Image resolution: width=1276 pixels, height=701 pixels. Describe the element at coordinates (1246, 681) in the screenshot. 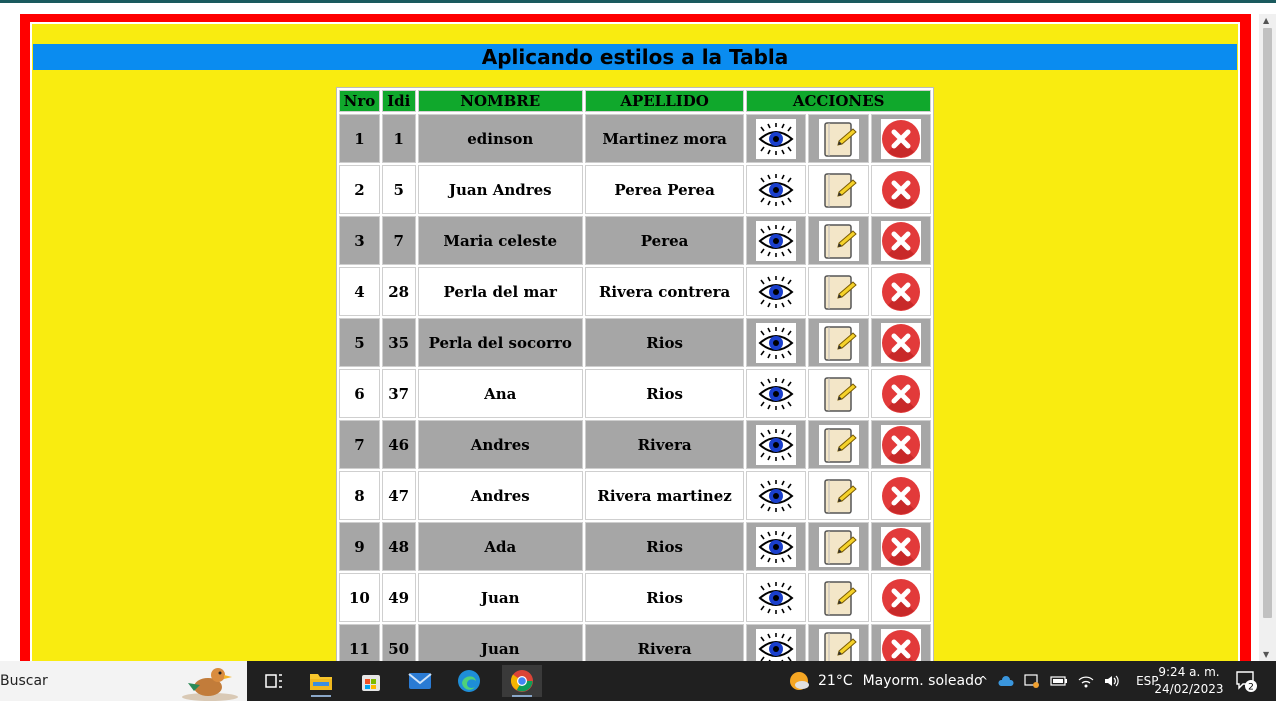

I see `notification-icon: 2` at that location.